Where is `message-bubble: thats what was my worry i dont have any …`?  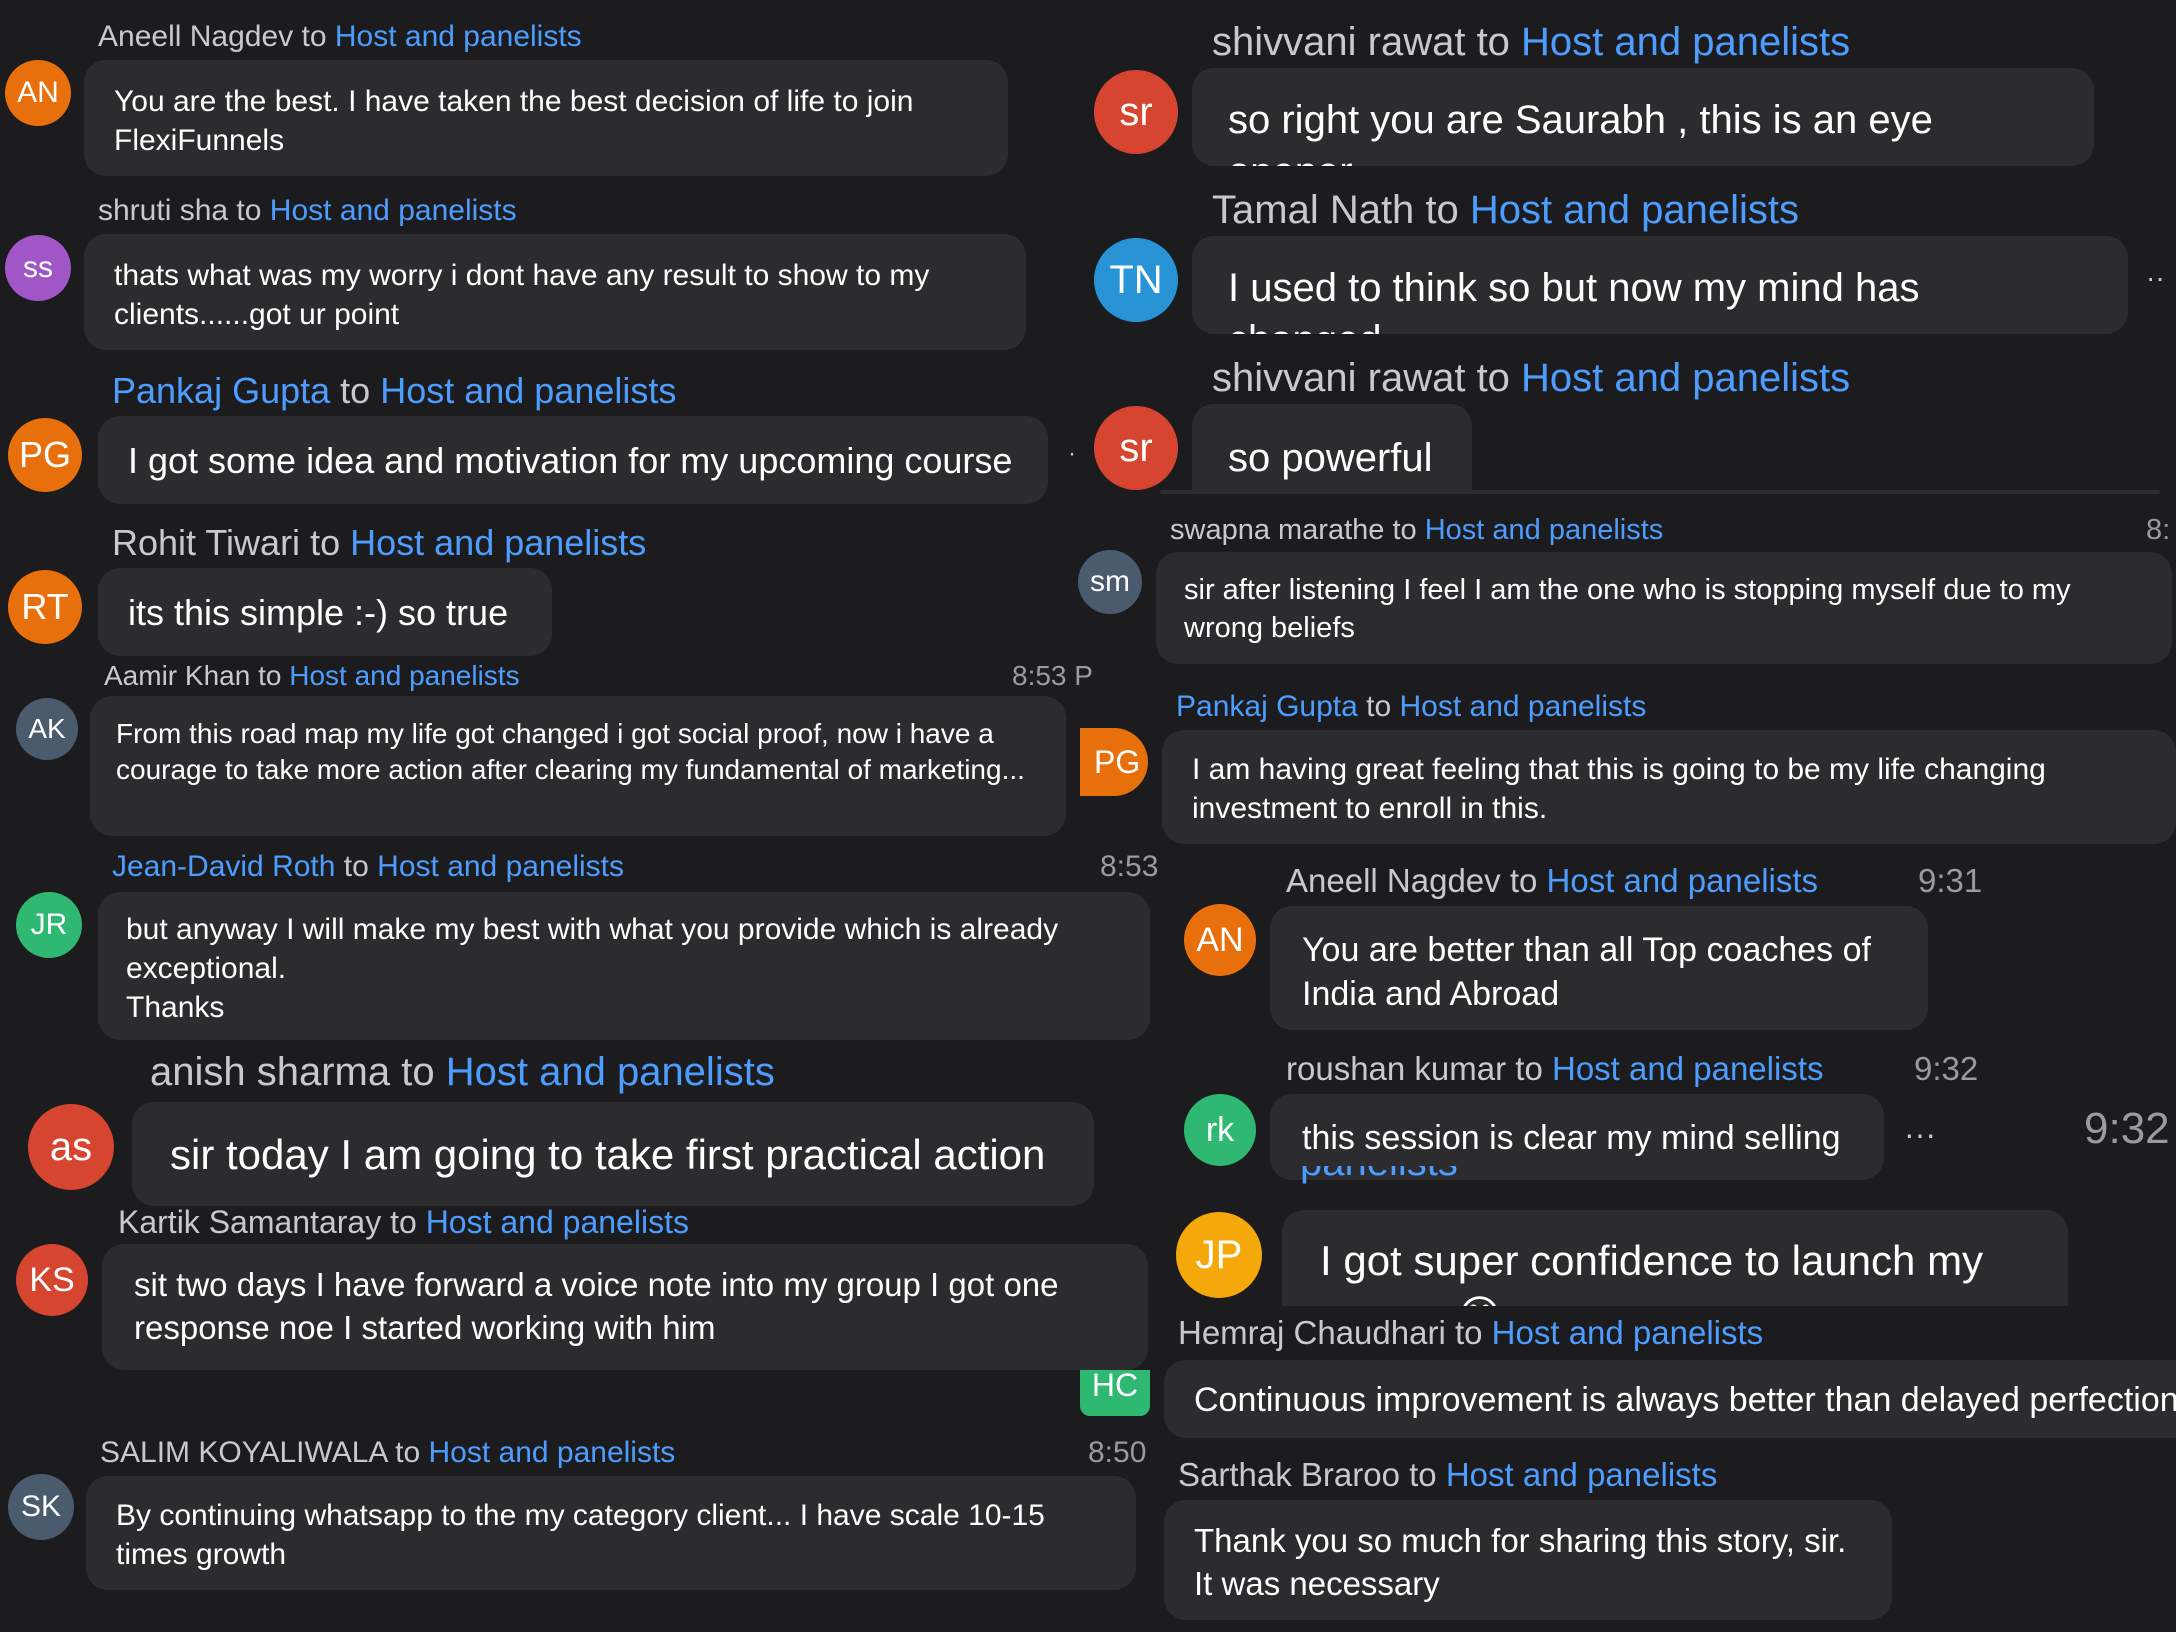 message-bubble: thats what was my worry i dont have any … is located at coordinates (555, 292).